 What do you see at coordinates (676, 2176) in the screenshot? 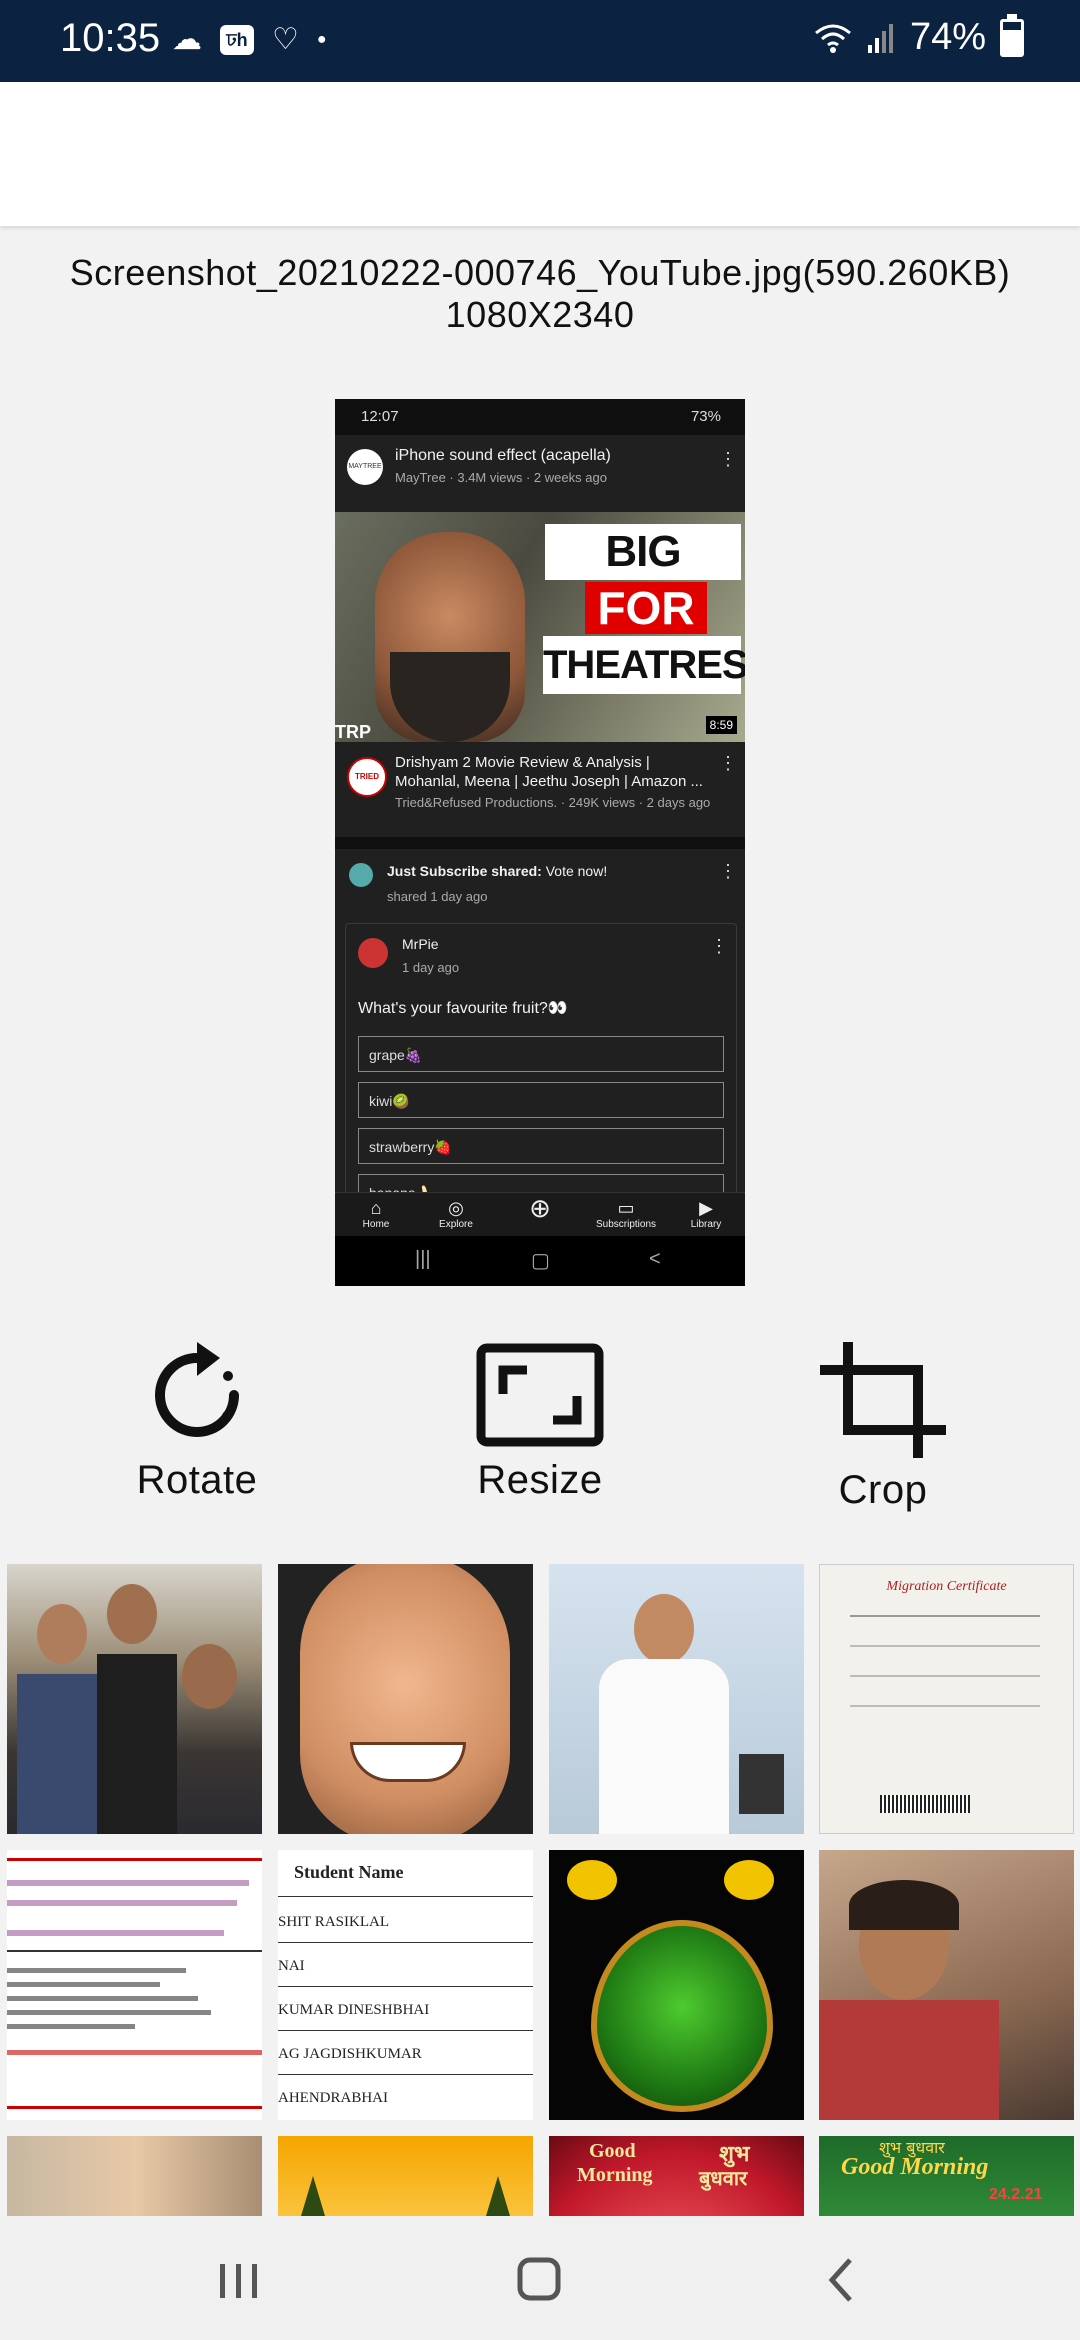
I see `gallery-thumbnail: Good Morning शुभ बुधवार` at bounding box center [676, 2176].